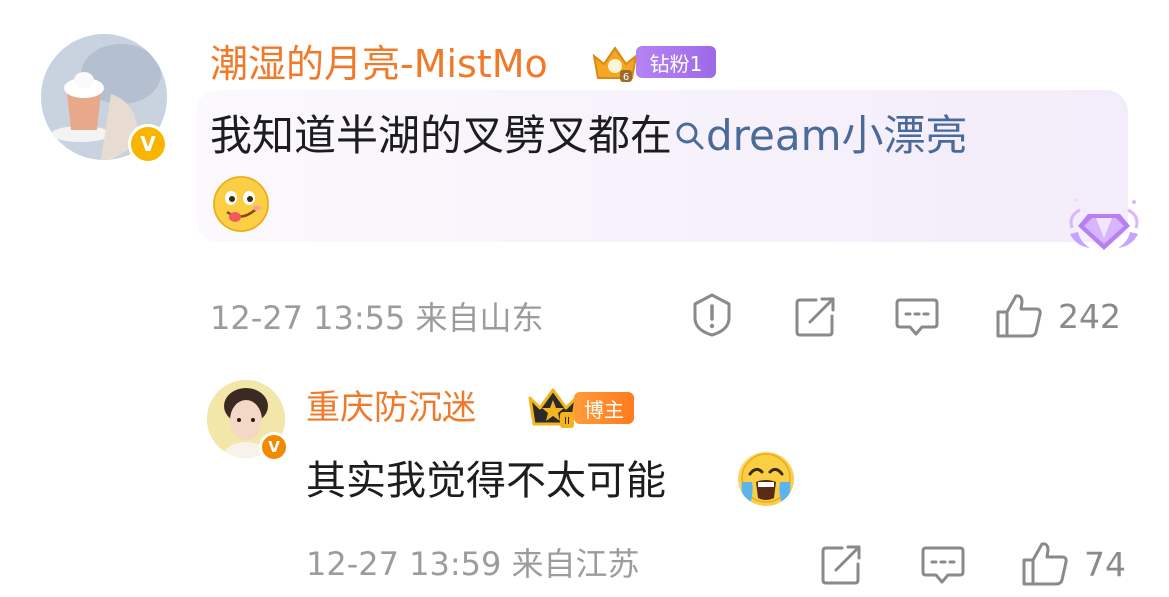  What do you see at coordinates (1105, 564) in the screenshot?
I see `like-count: 74` at bounding box center [1105, 564].